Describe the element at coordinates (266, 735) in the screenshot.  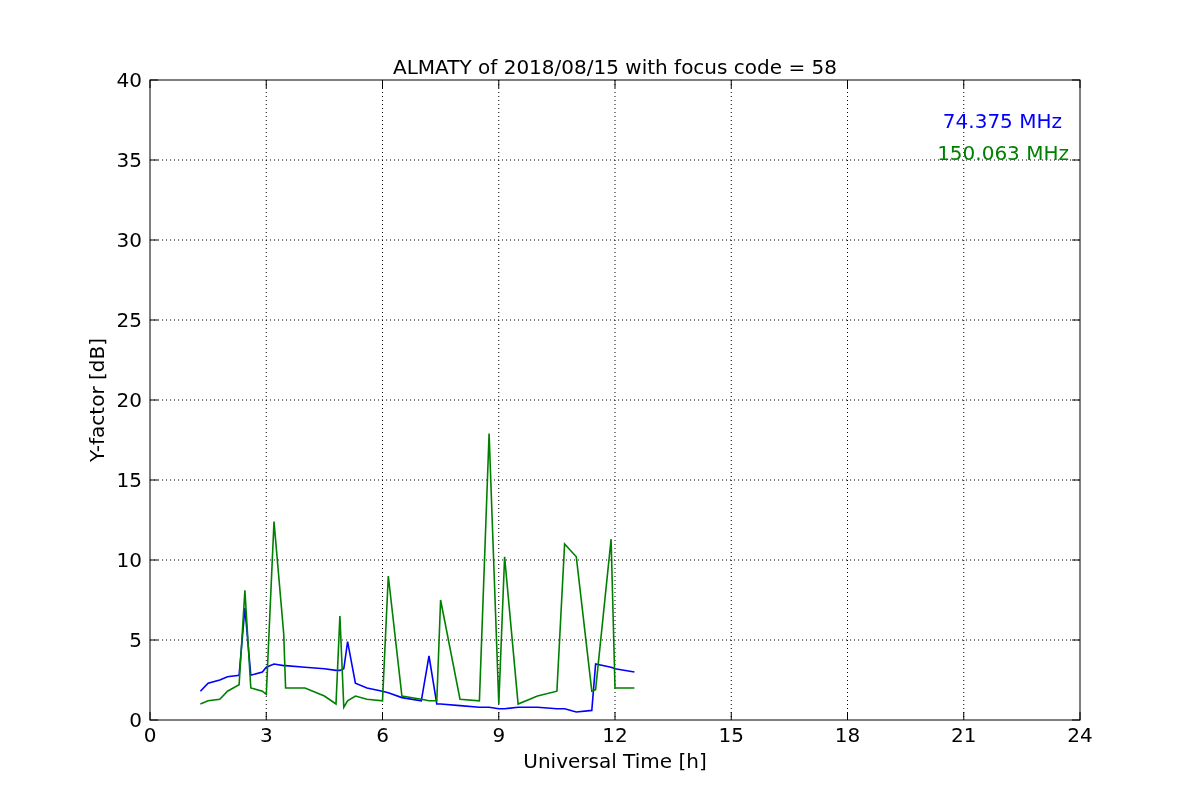
I see `tick-label: 3` at that location.